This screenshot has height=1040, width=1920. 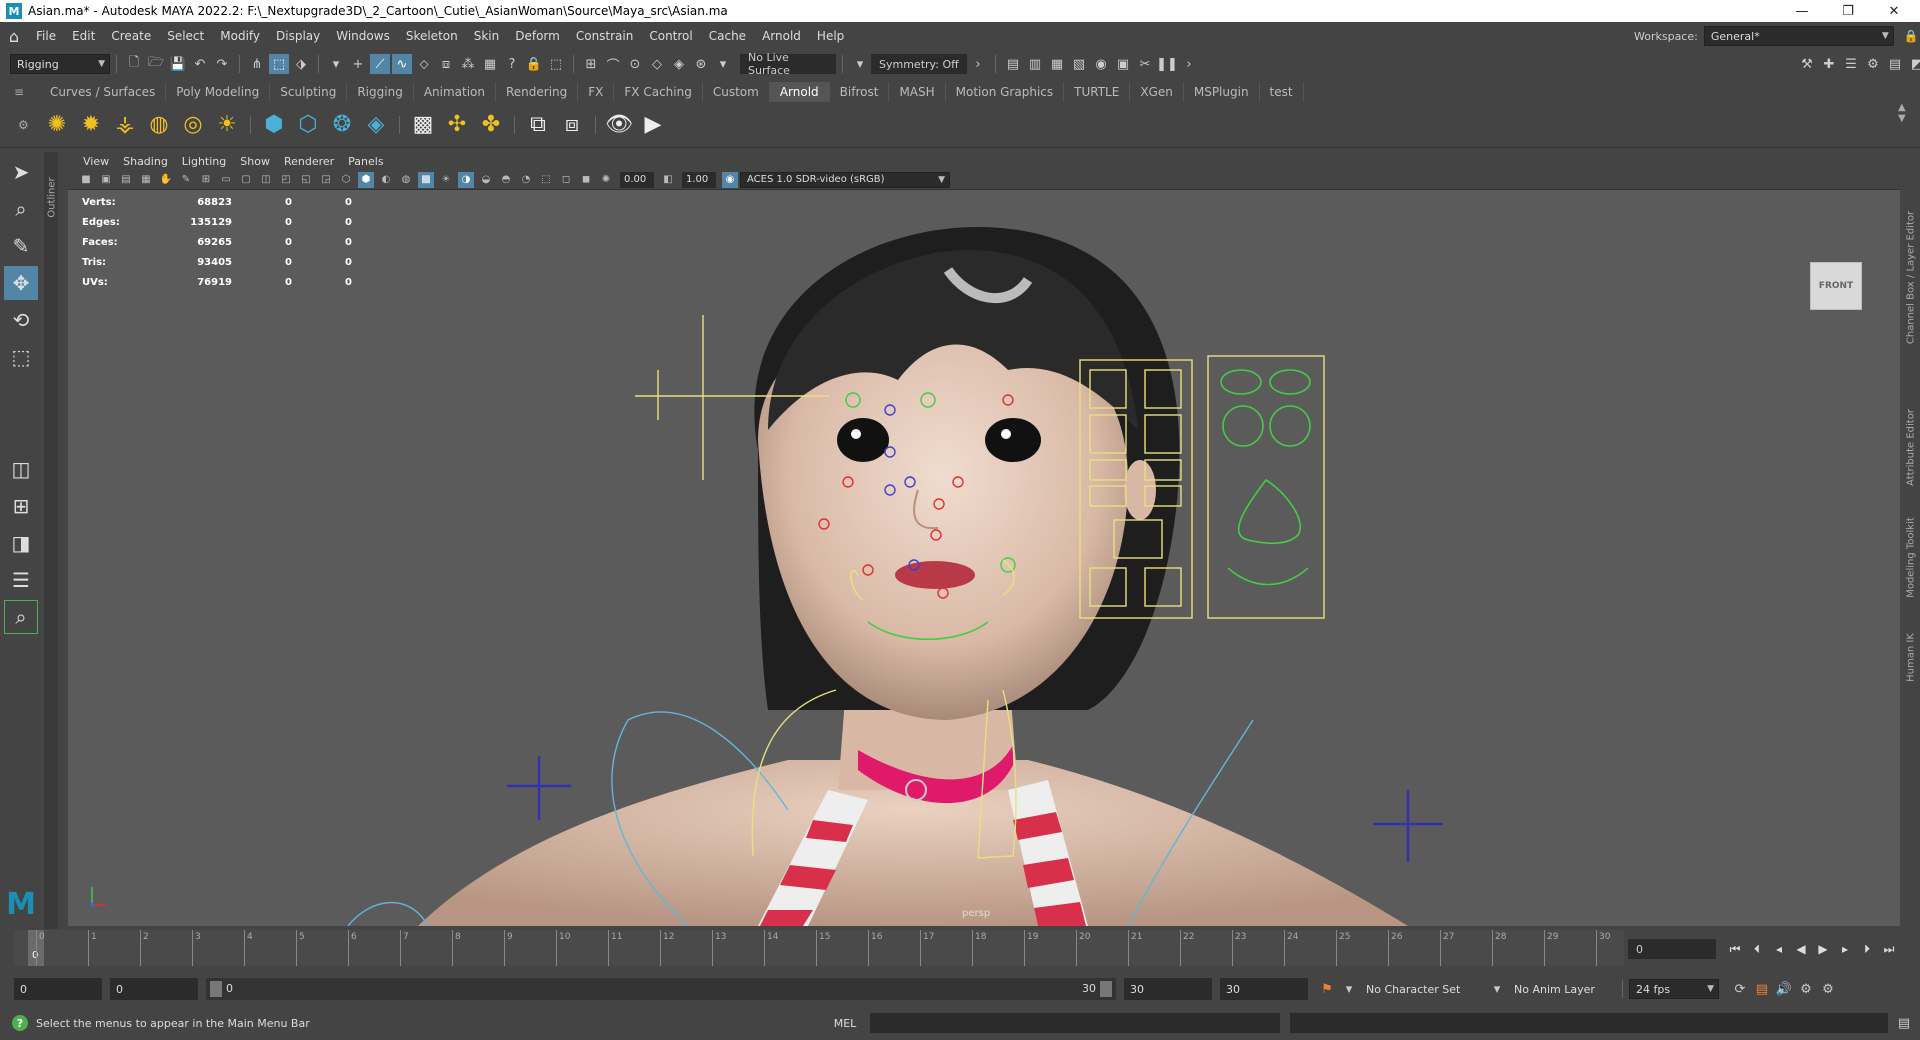 I want to click on surfaces-icon: ⬦, so click(x=424, y=64).